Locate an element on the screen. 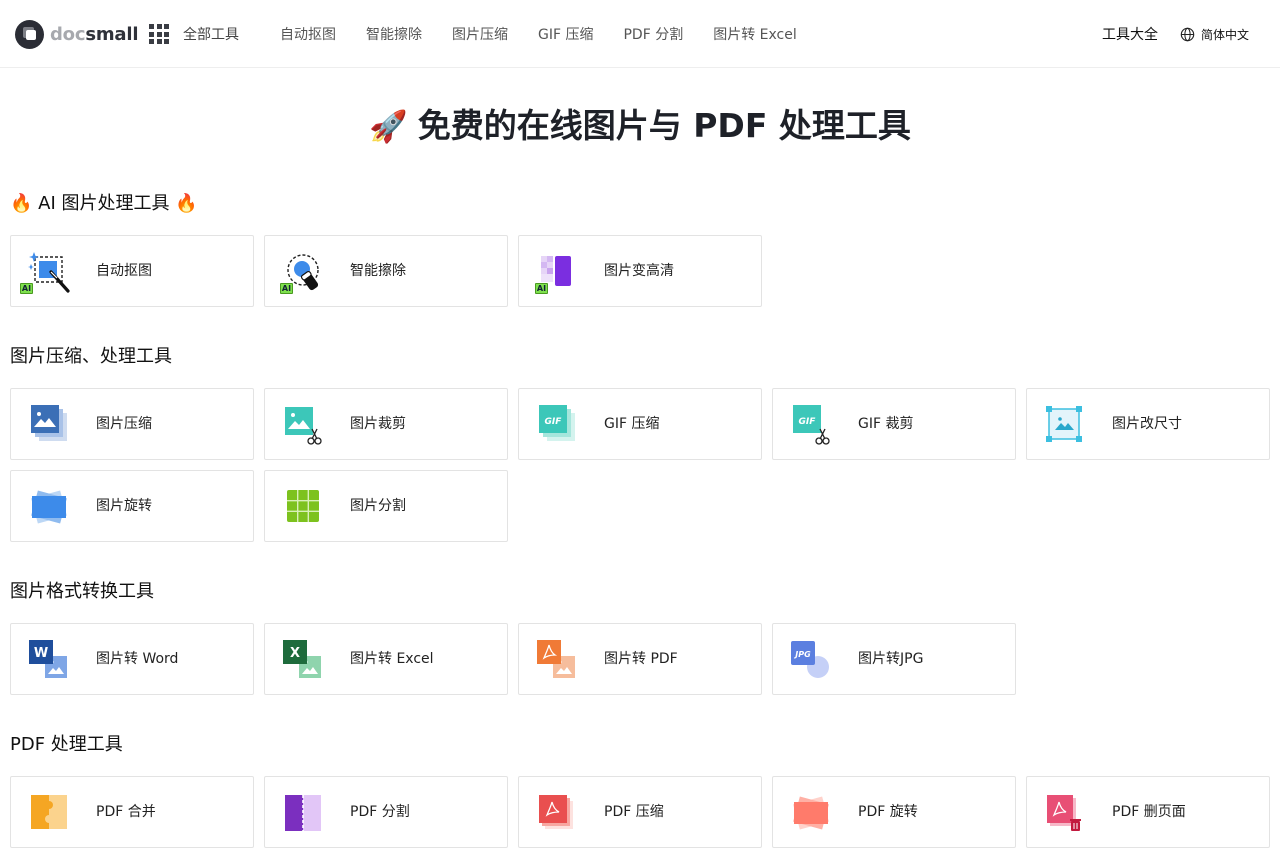 The image size is (1280, 853). section-title-pdf: PDF 处理工具 is located at coordinates (66, 744).